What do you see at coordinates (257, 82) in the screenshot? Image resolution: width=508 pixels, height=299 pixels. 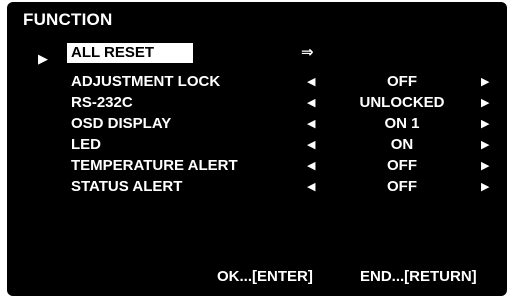 I see `menu-item-adjustment-lock: ADJUSTMENT LOCK ◀ OFF ▶` at bounding box center [257, 82].